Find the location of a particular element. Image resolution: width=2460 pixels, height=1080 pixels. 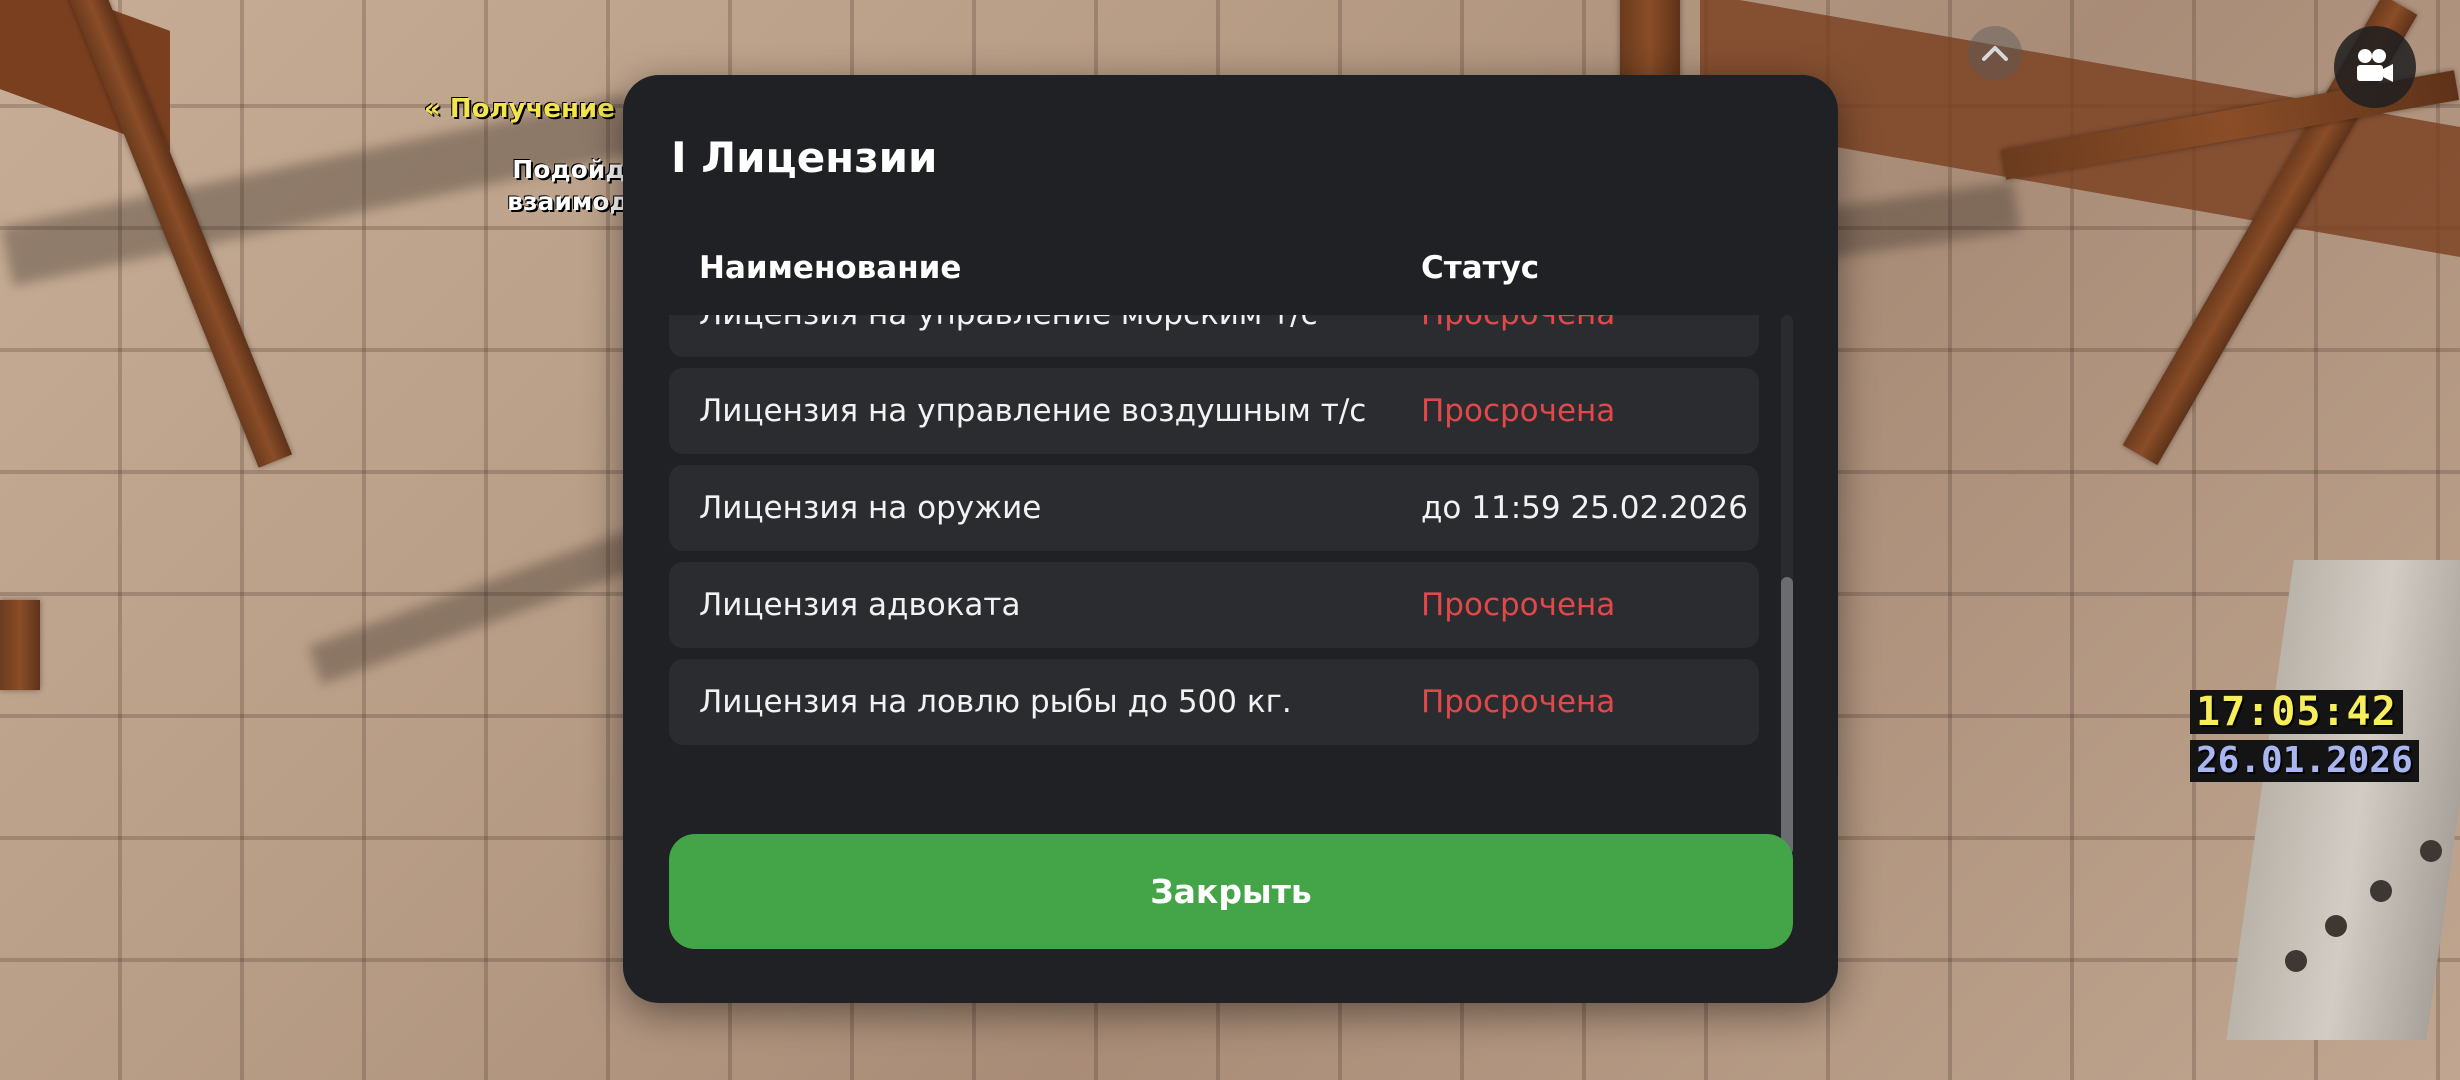

chevron-up-icon is located at coordinates (1995, 53).